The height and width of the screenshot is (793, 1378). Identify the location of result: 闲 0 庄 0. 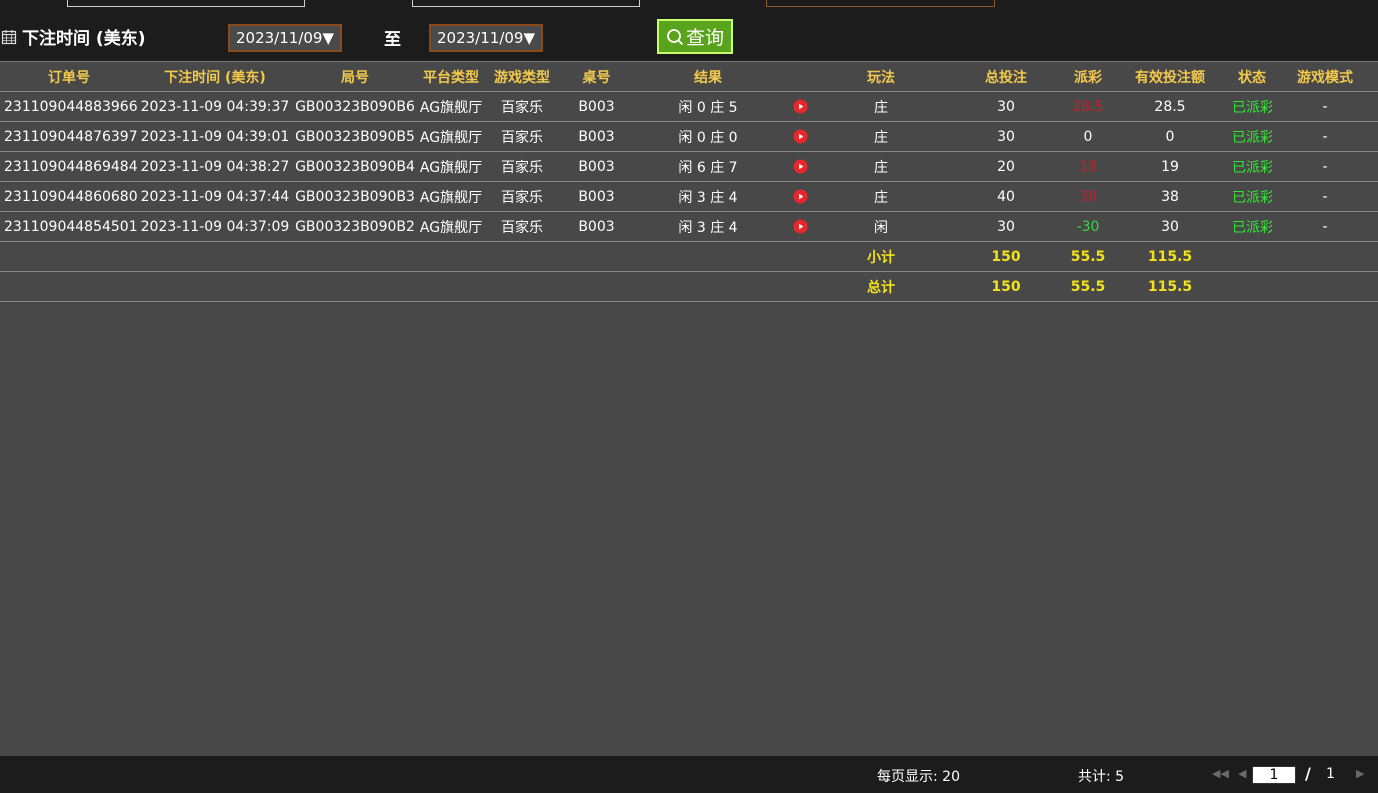
(708, 136).